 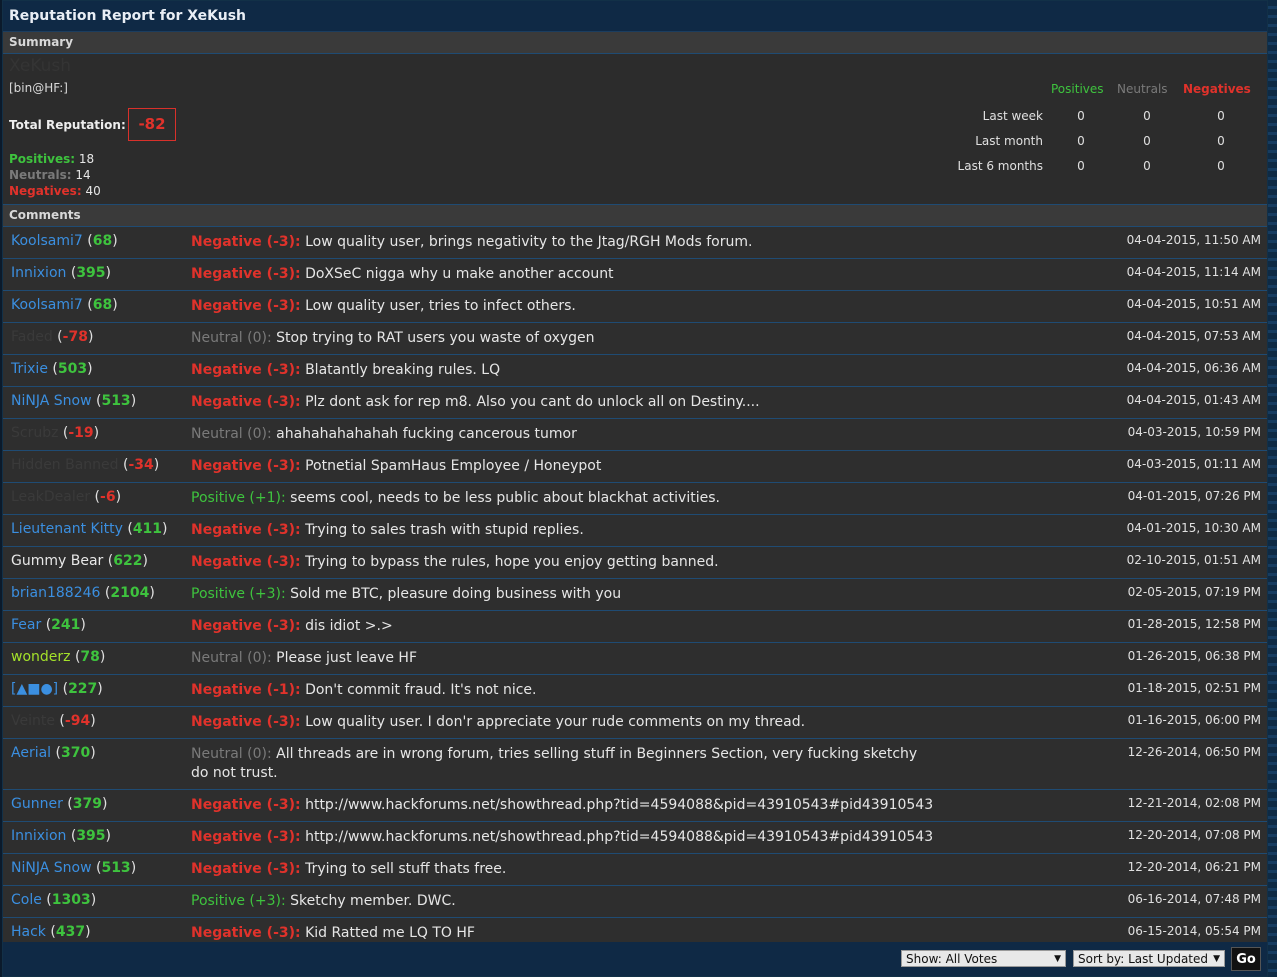 What do you see at coordinates (129, 593) in the screenshot?
I see `author-reputation: 2104` at bounding box center [129, 593].